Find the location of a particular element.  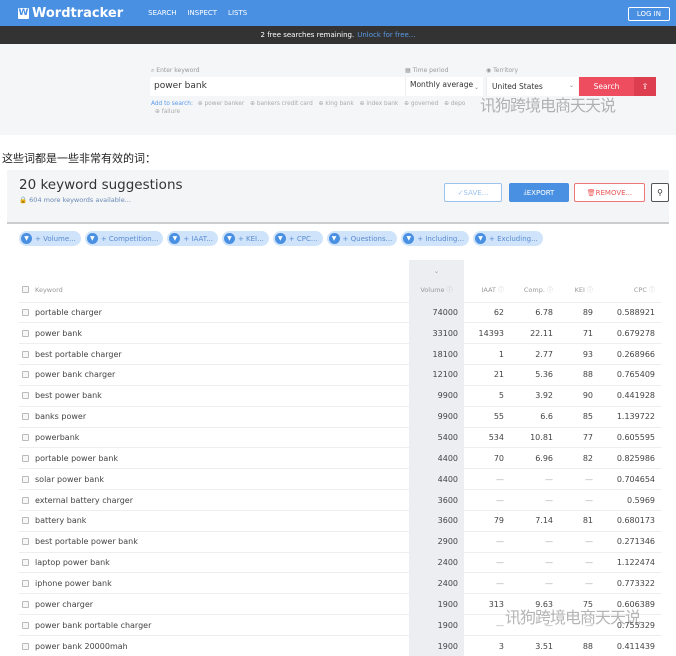

table-row: power bank331001439322.11710.679278 is located at coordinates (340, 333).